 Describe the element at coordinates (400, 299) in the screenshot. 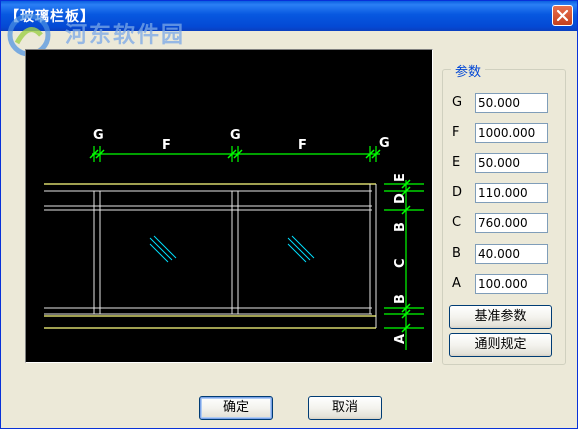

I see `dim-label-b1: B` at that location.